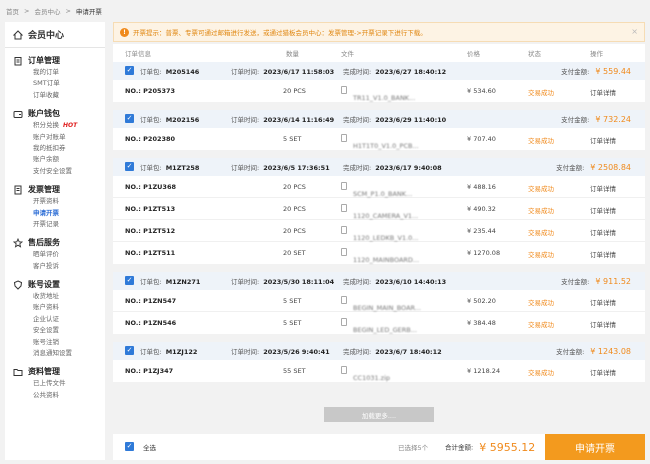  Describe the element at coordinates (182, 72) in the screenshot. I see `order-id-value: M205146` at that location.